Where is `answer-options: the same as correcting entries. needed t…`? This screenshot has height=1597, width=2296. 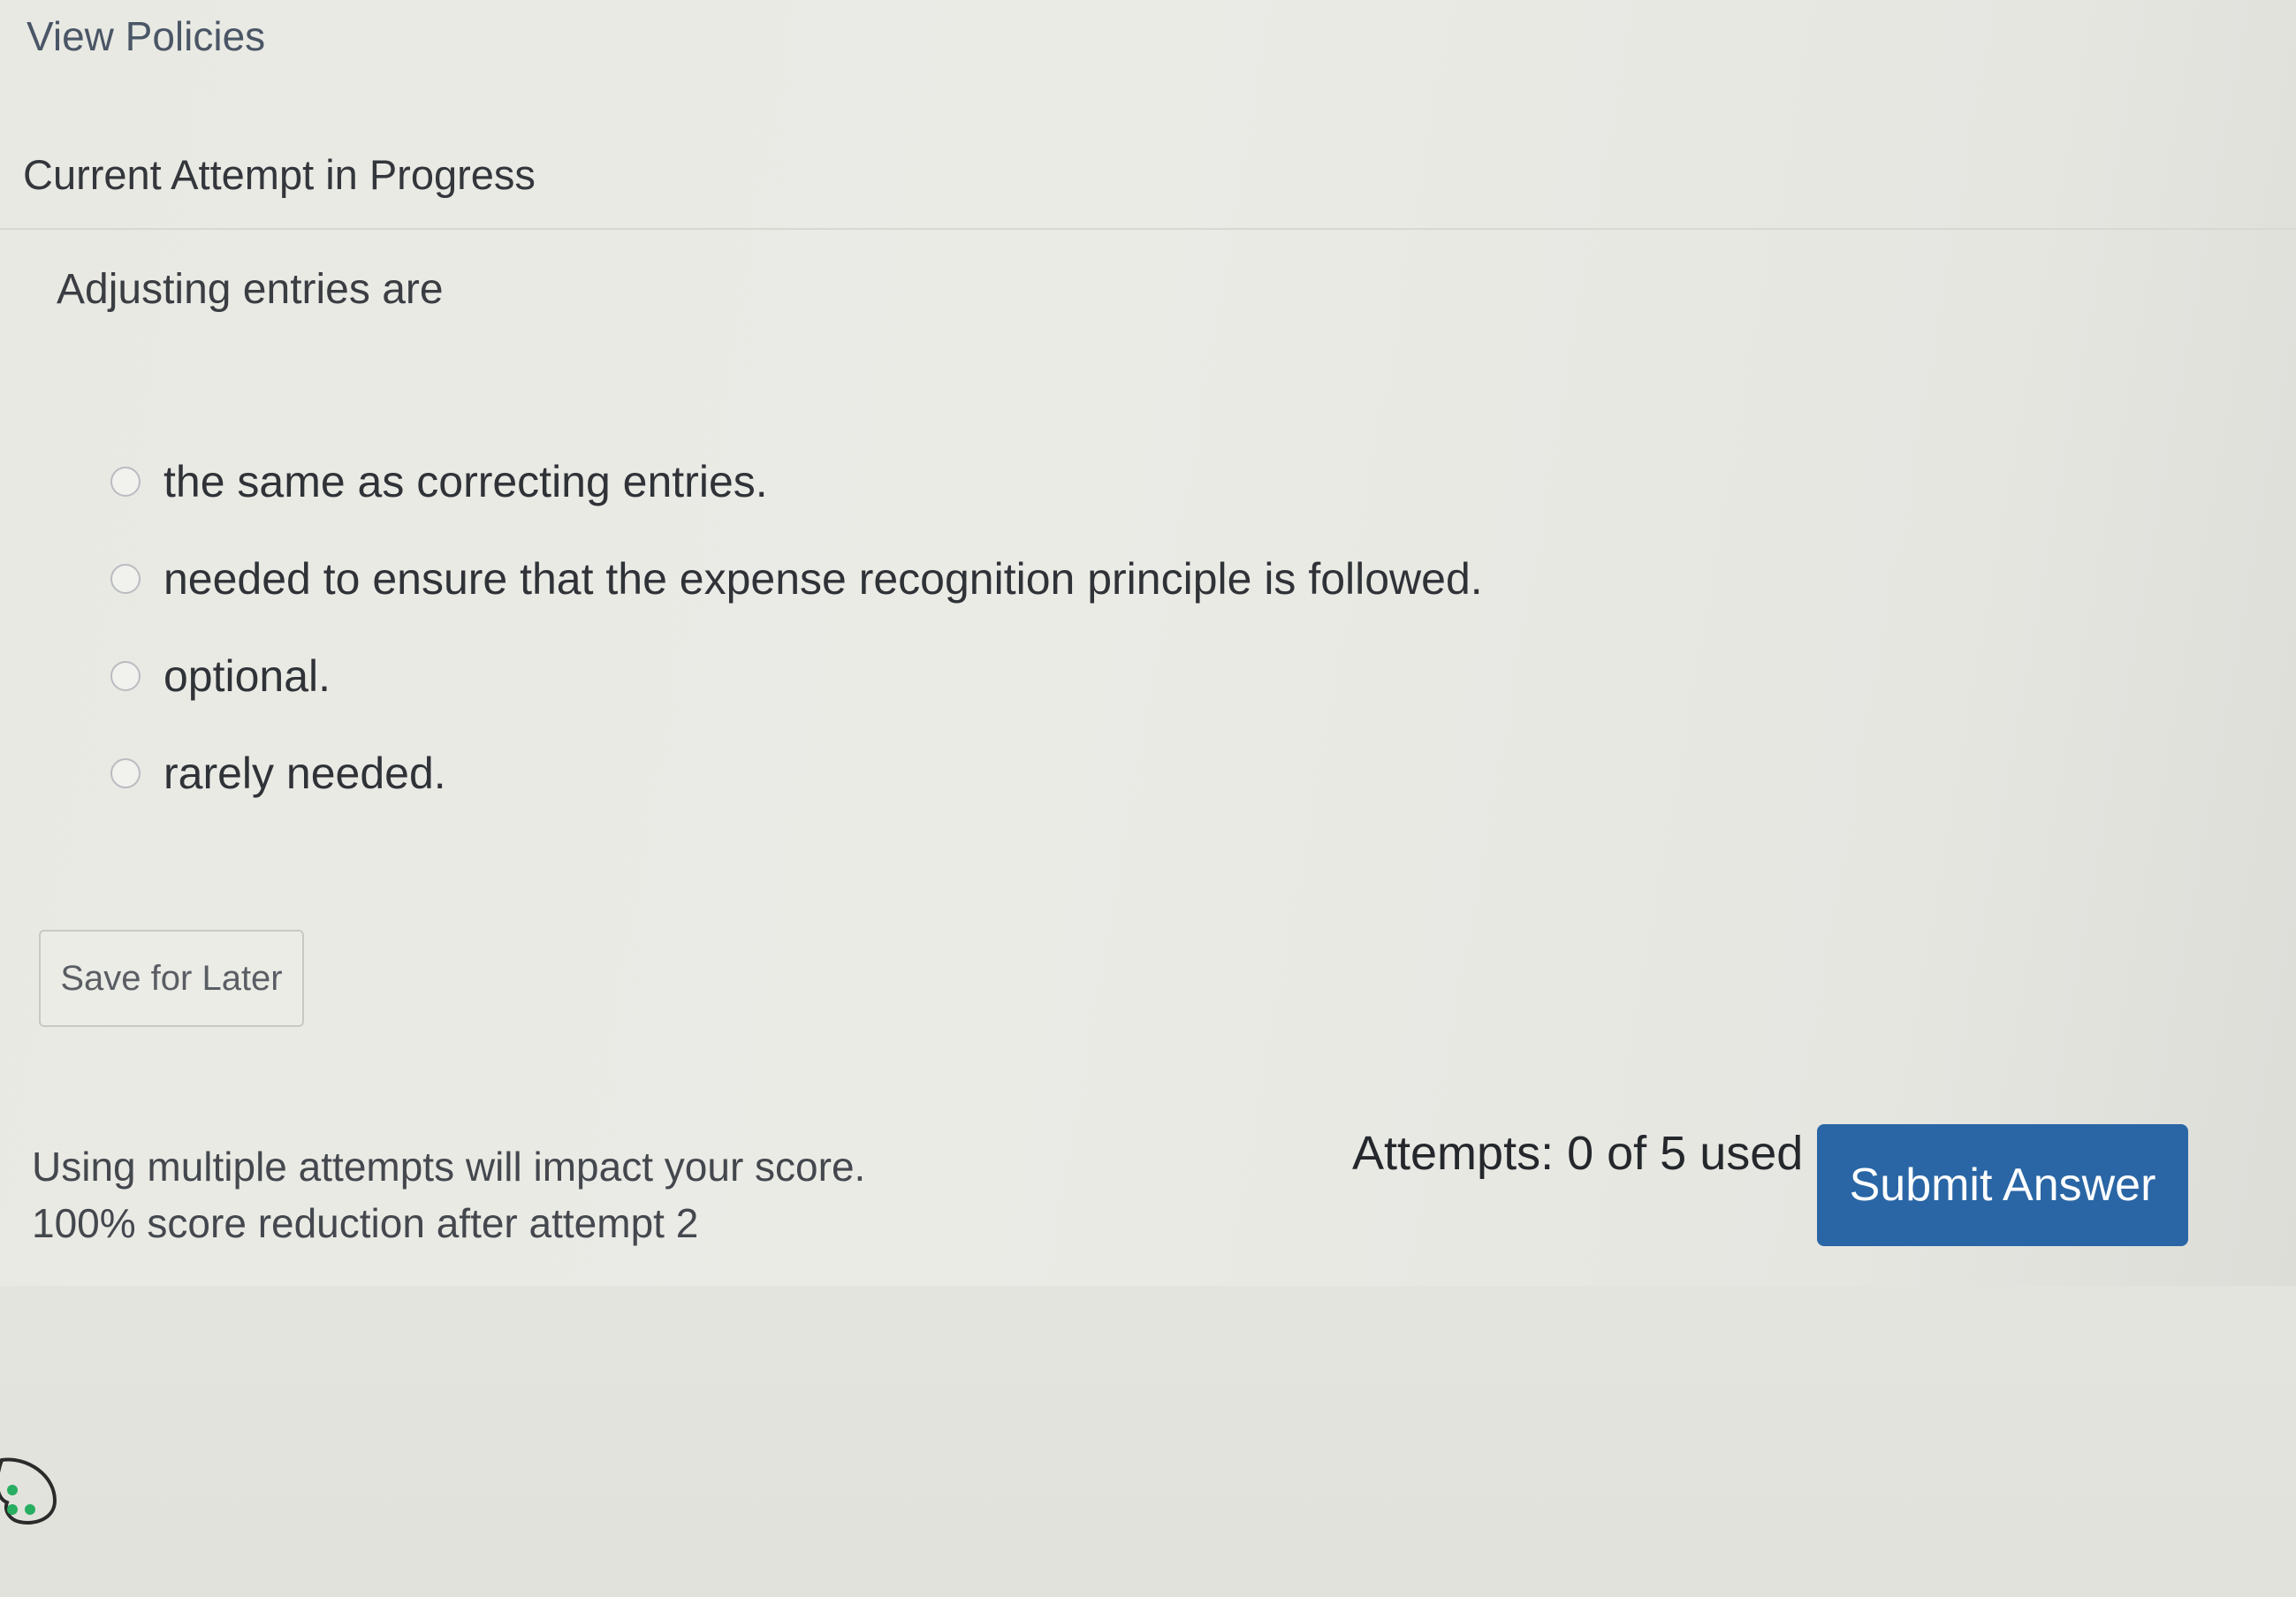 answer-options: the same as correcting entries. needed t… is located at coordinates (796, 627).